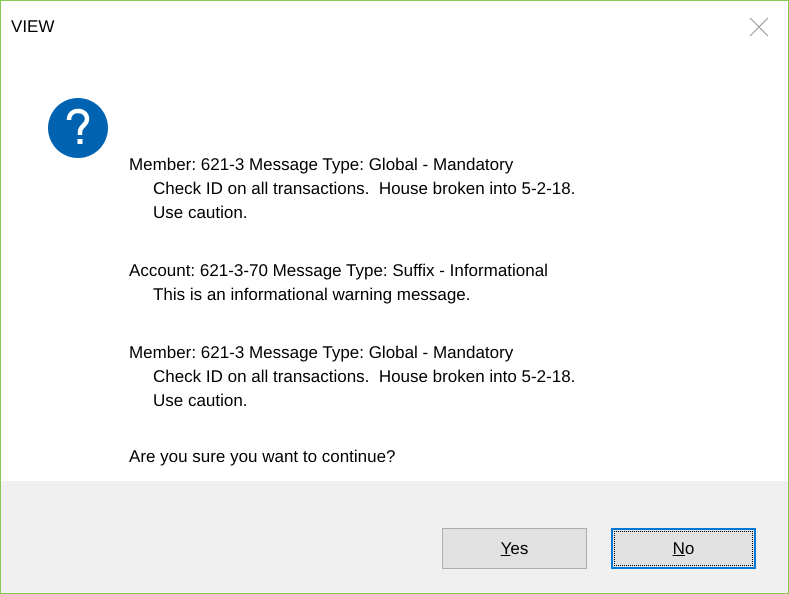  Describe the element at coordinates (312, 295) in the screenshot. I see `message-text: This is an informational warning message.` at that location.